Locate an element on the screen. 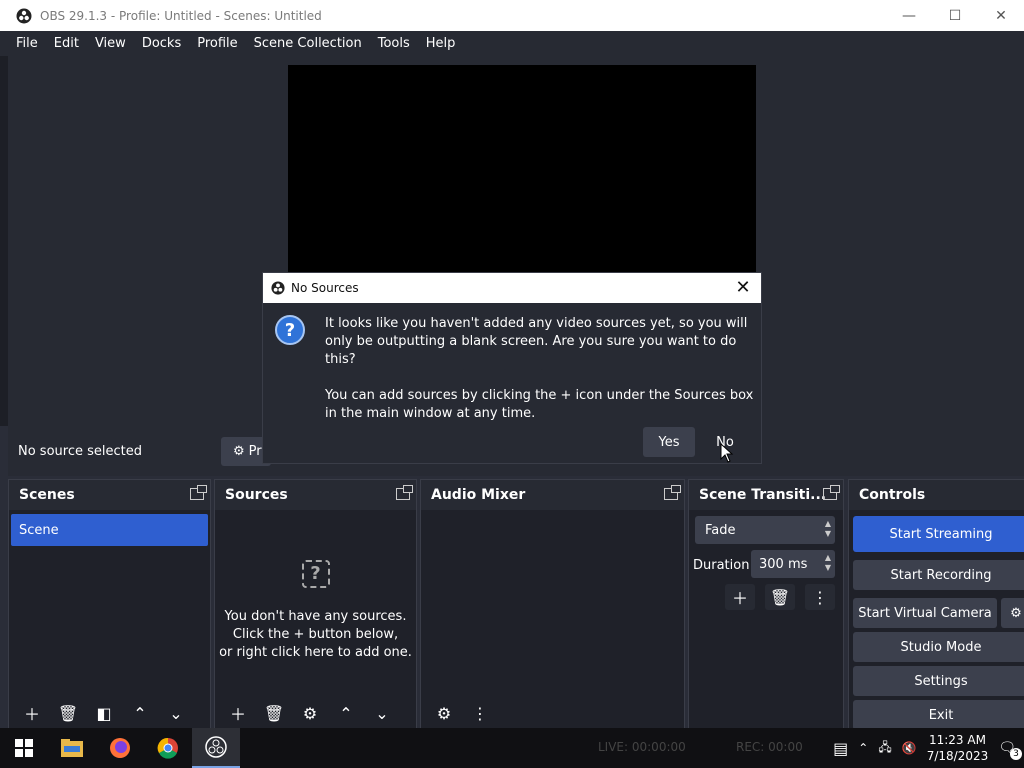 The height and width of the screenshot is (768, 1024). close-window-button: ✕ is located at coordinates (1001, 15).